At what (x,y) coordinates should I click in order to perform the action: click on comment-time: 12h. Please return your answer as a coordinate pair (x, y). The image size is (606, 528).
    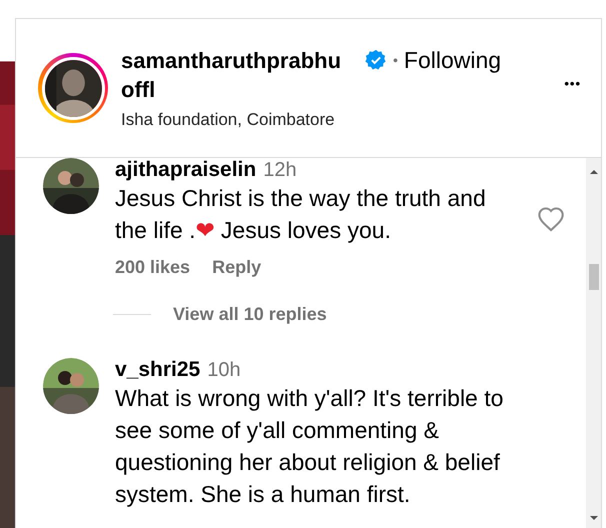
    Looking at the image, I should click on (280, 170).